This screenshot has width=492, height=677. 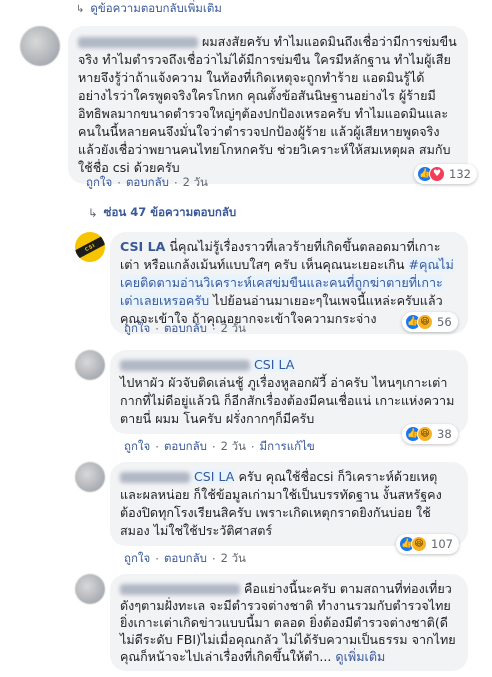 What do you see at coordinates (437, 174) in the screenshot?
I see `love-reaction-icon: ♥` at bounding box center [437, 174].